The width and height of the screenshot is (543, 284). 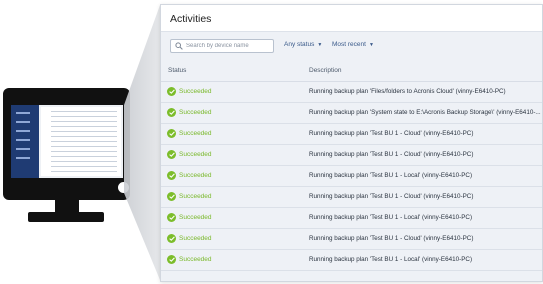 What do you see at coordinates (177, 70) in the screenshot?
I see `column-header-status: Status` at bounding box center [177, 70].